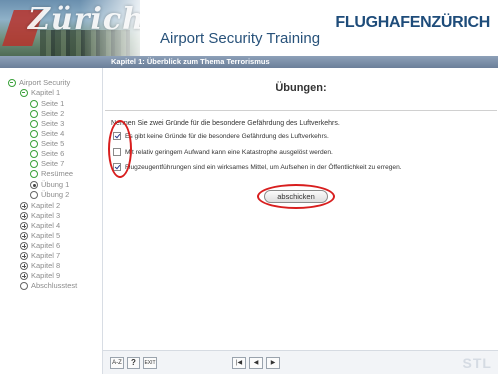 The image size is (498, 374). I want to click on heading-divider, so click(301, 110).